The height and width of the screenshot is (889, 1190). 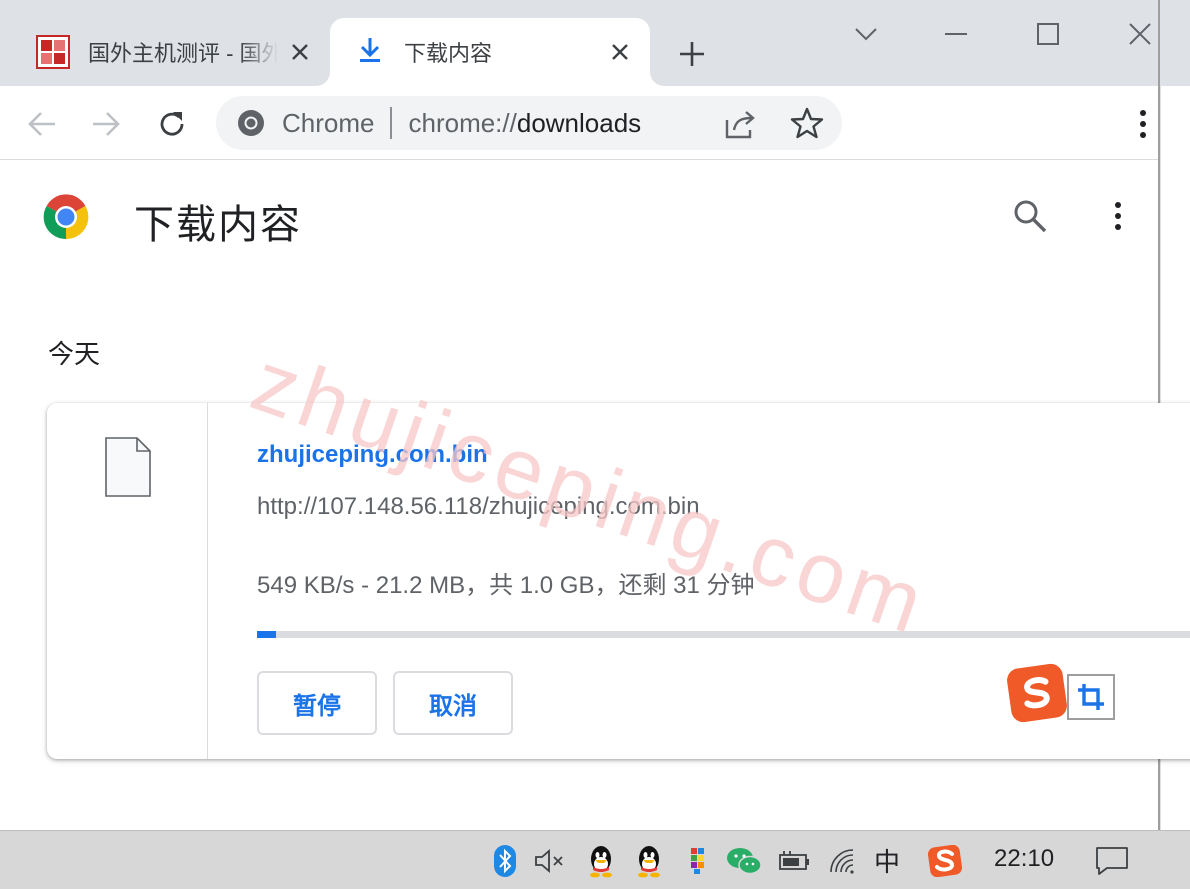 What do you see at coordinates (723, 634) in the screenshot?
I see `progress-bar` at bounding box center [723, 634].